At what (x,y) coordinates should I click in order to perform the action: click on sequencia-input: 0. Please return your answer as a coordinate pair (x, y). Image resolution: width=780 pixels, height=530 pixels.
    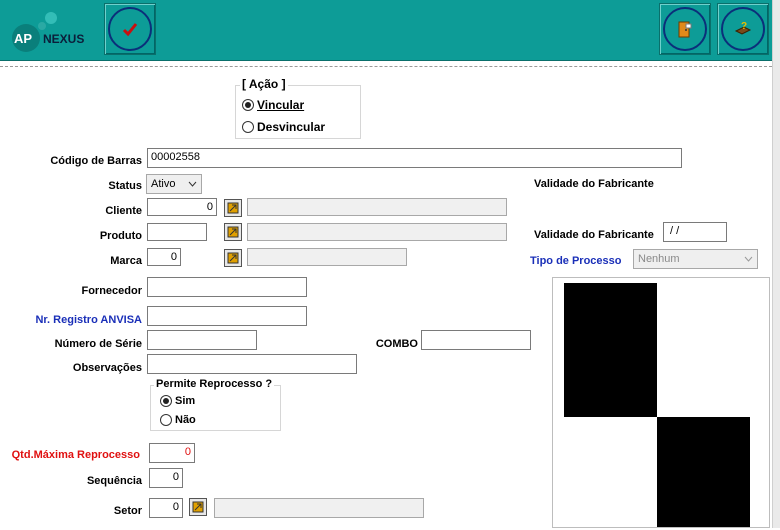
    Looking at the image, I should click on (166, 478).